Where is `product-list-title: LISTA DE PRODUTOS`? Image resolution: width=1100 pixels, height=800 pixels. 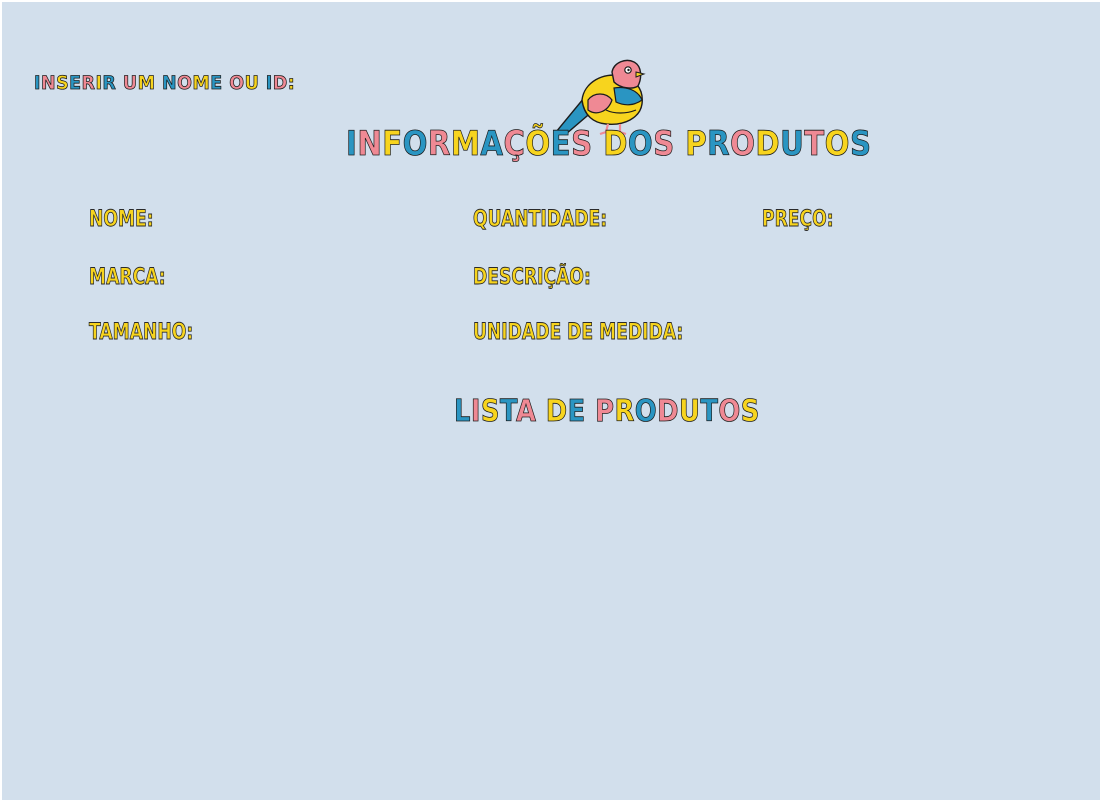
product-list-title: LISTA DE PRODUTOS is located at coordinates (607, 412).